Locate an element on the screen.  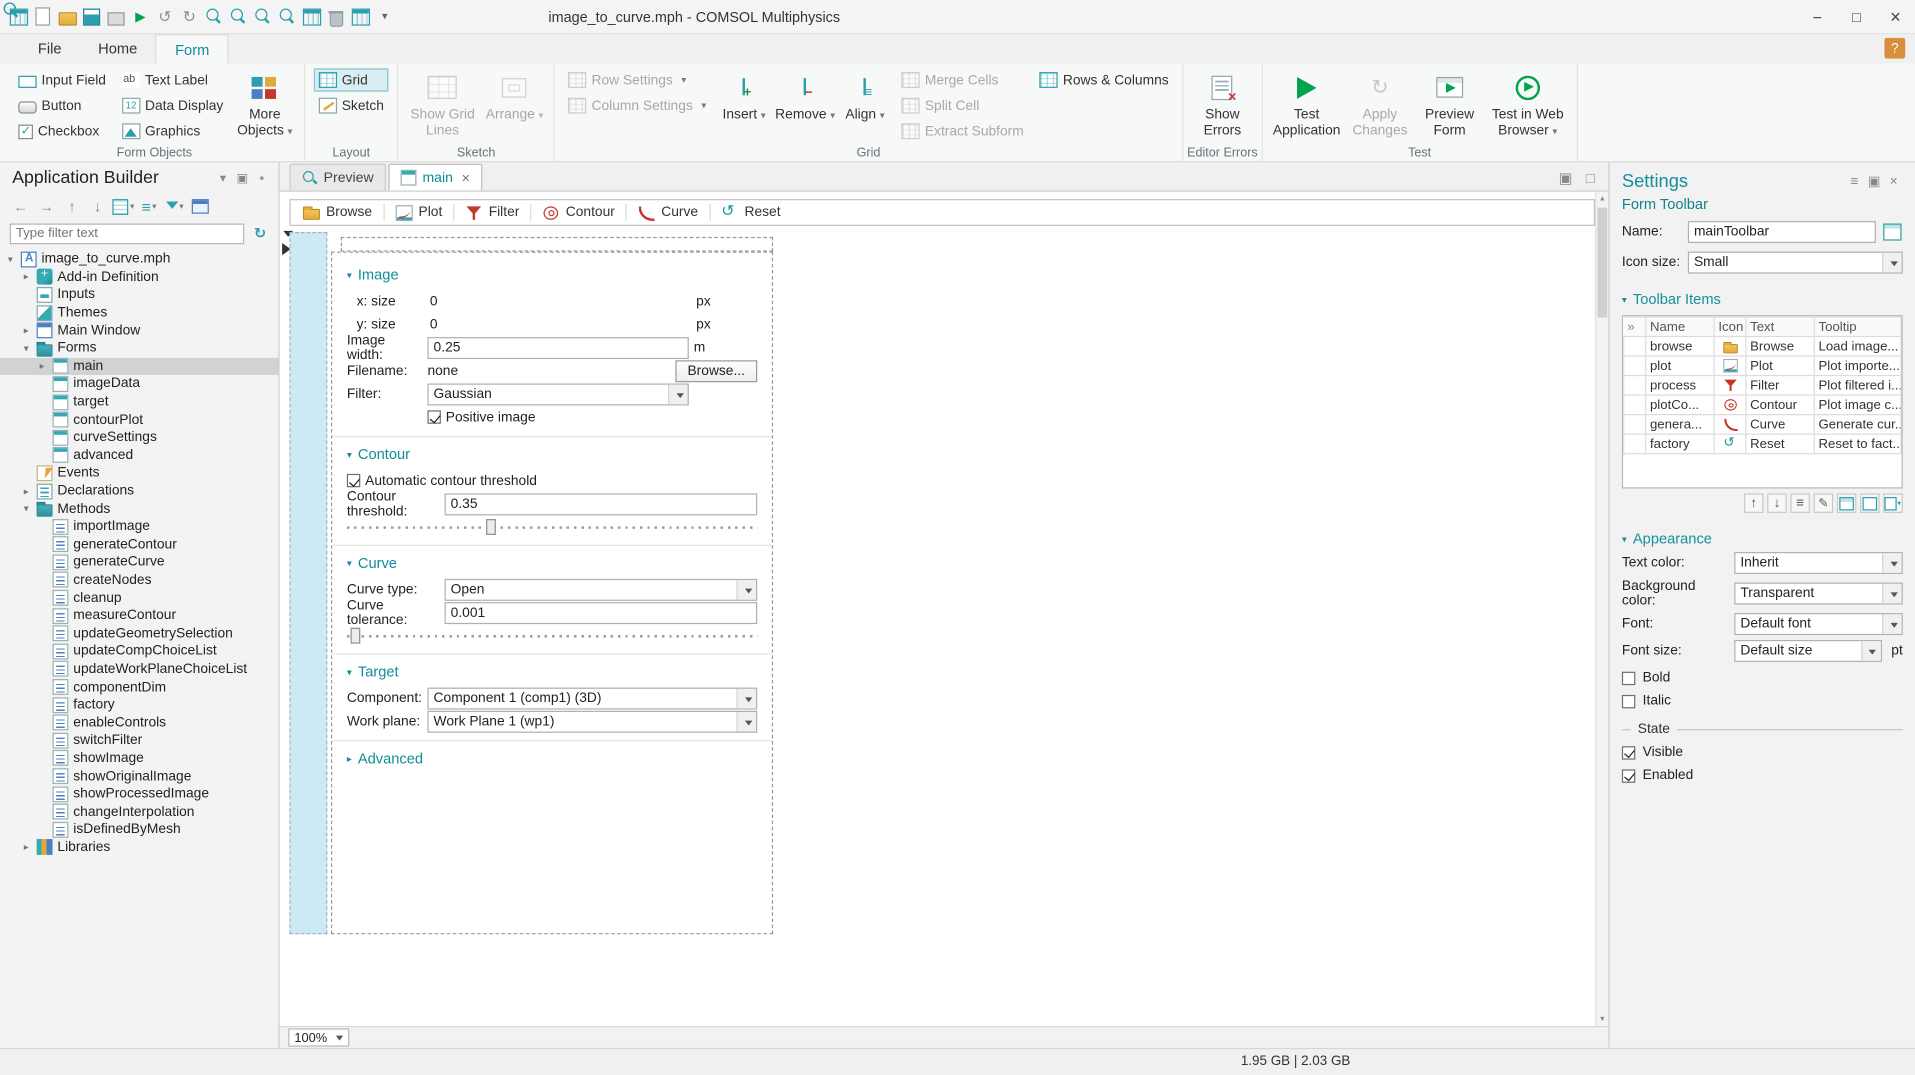
data-display-button: Data Display is located at coordinates (172, 105).